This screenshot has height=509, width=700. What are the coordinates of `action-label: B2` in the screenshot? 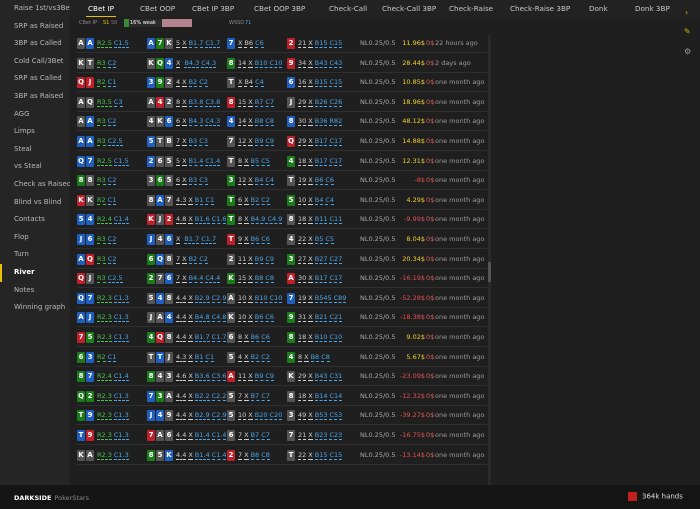 It's located at (193, 83).